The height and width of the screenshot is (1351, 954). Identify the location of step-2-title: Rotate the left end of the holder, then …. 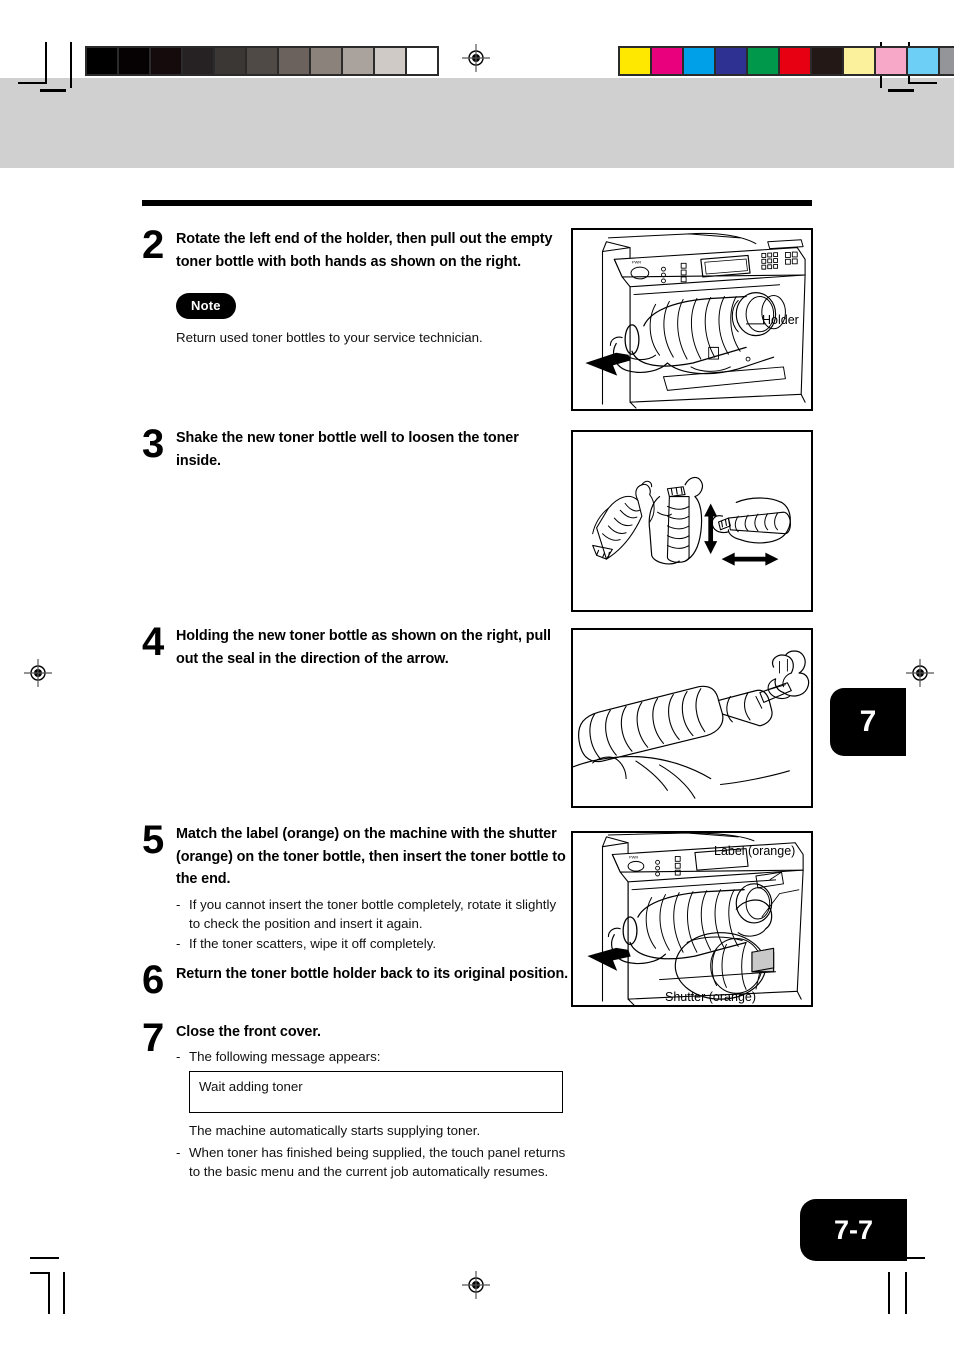
(364, 250).